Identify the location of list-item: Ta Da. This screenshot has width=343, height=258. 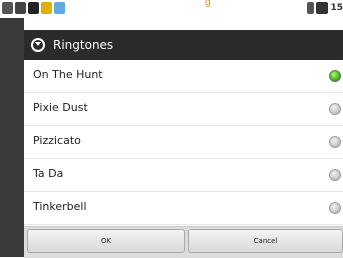
(183, 175).